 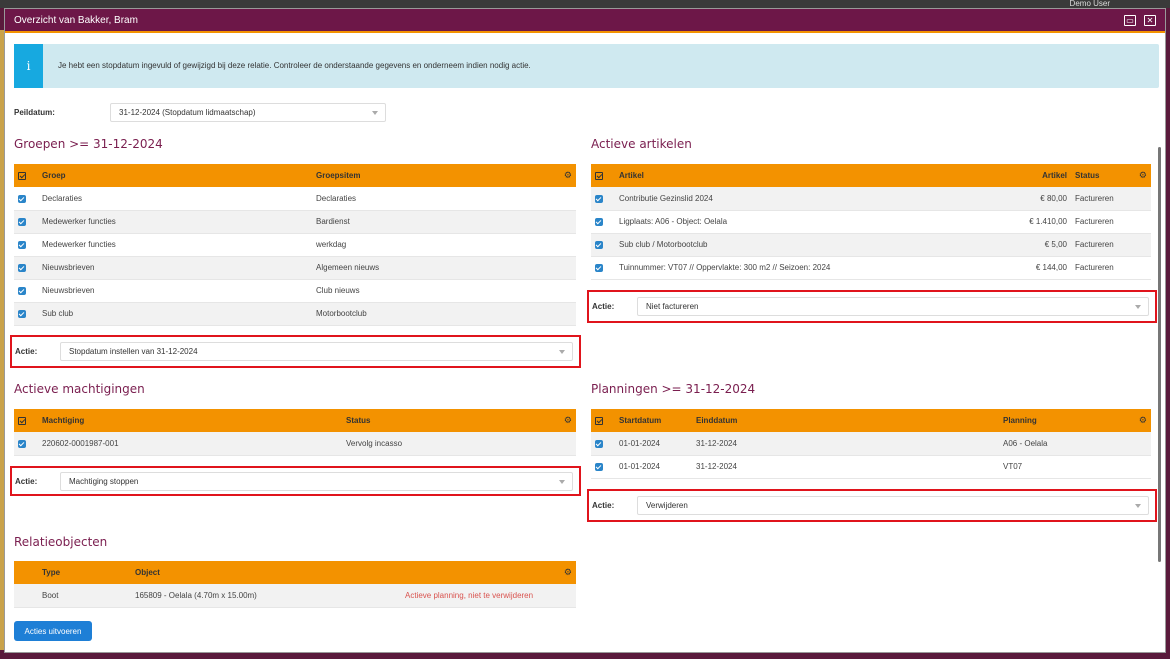 I want to click on planningen-action-row: Actie: Verwijderen, so click(x=872, y=505).